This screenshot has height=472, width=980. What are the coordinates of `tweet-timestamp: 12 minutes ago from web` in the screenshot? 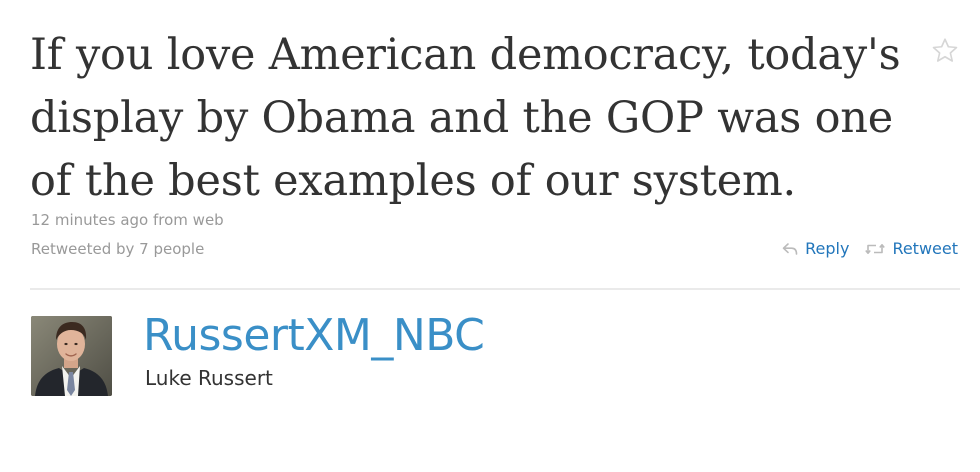 It's located at (127, 220).